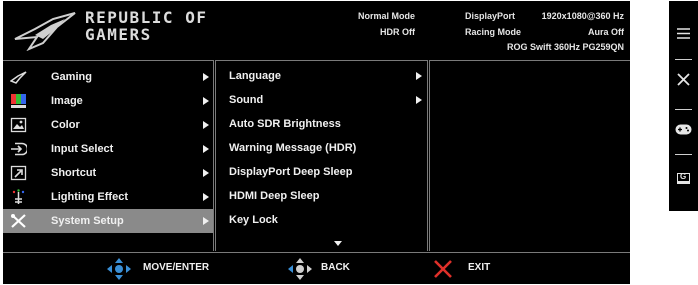  I want to click on submenu-item-label: Key Lock, so click(253, 220).